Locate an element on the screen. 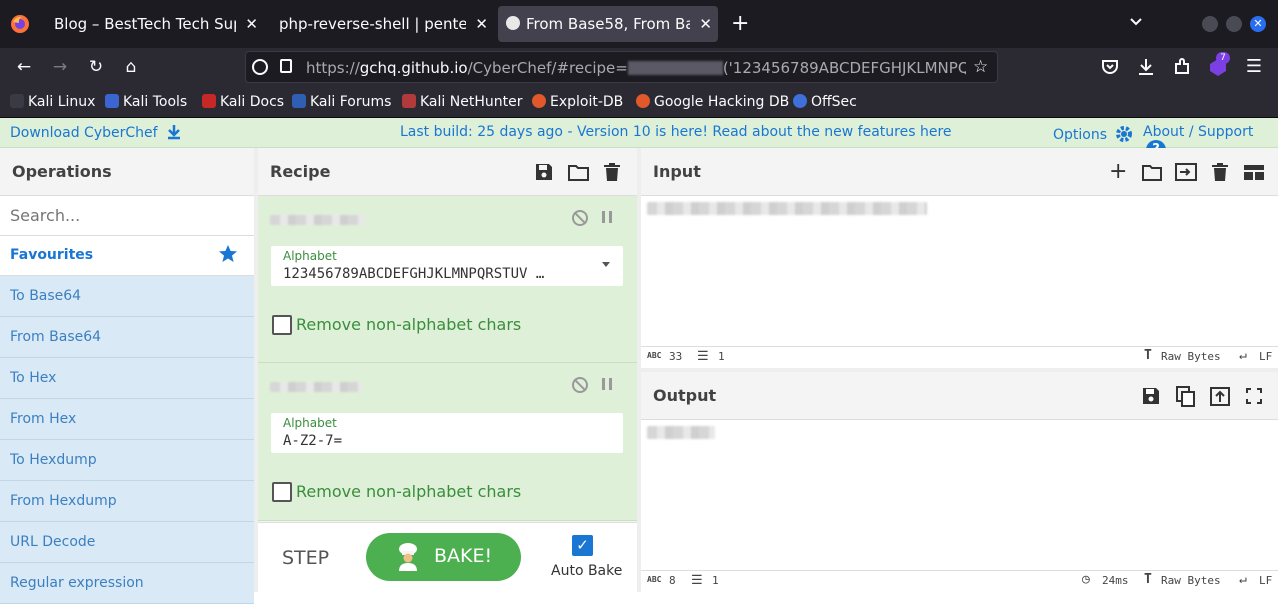 The width and height of the screenshot is (1278, 604). window-maximize-button is located at coordinates (1234, 24).